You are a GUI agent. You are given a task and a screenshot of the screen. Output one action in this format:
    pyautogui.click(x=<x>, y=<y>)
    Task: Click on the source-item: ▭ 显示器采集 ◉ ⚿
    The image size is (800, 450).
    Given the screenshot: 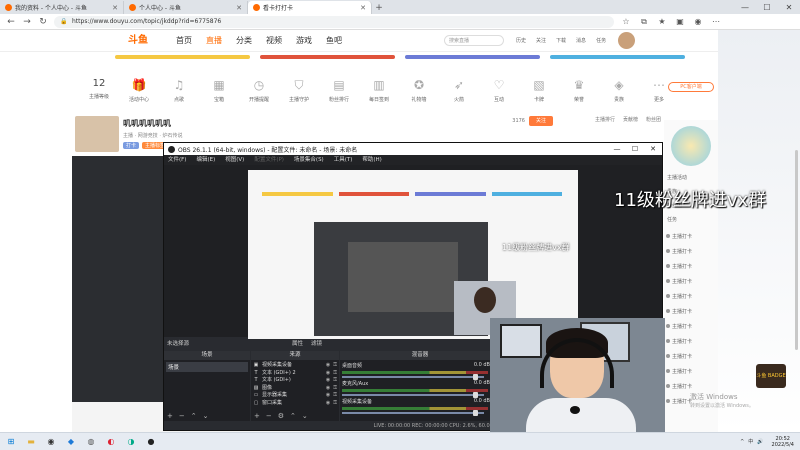 What is the action you would take?
    pyautogui.click(x=295, y=396)
    